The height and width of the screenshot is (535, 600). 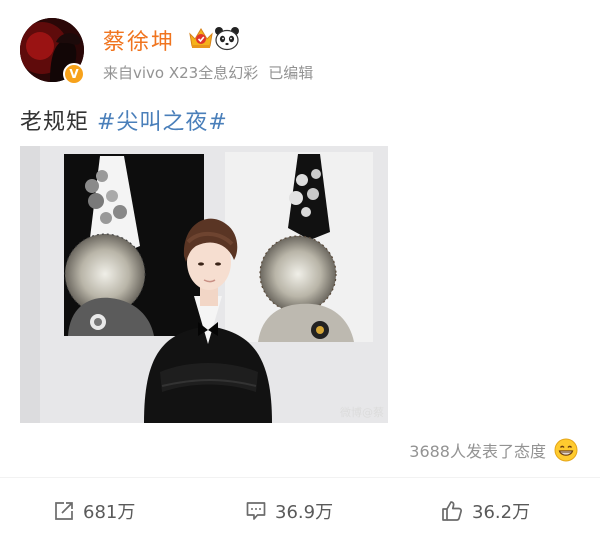 I want to click on verified-badge: V, so click(x=74, y=74).